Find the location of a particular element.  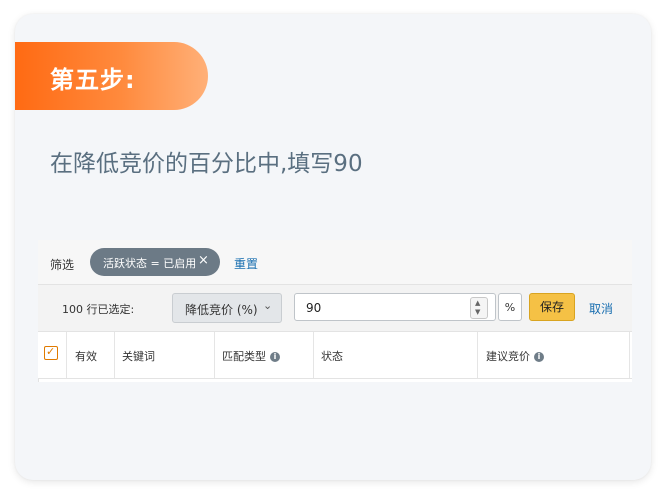

column-active: 有效 is located at coordinates (91, 355).